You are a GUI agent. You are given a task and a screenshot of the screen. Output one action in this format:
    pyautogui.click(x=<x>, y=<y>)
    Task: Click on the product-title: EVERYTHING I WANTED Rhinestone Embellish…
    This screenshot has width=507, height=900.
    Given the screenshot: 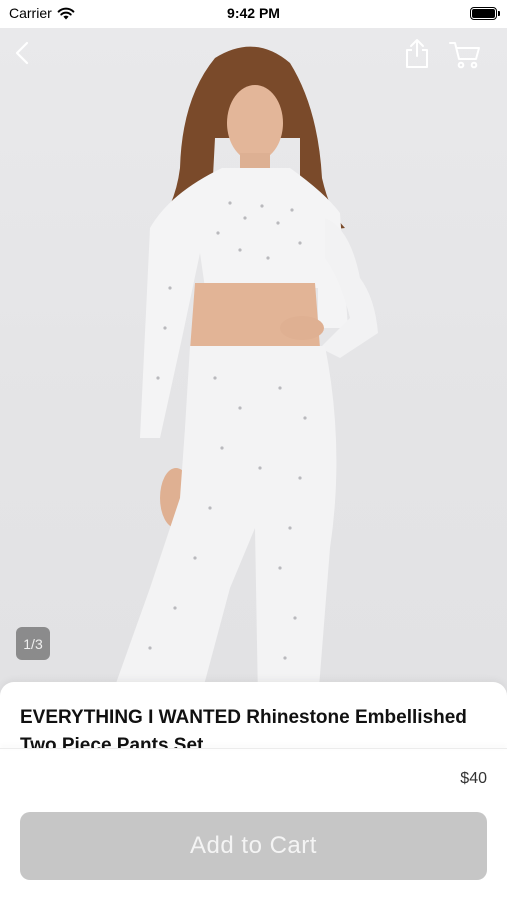 What is the action you would take?
    pyautogui.click(x=243, y=727)
    